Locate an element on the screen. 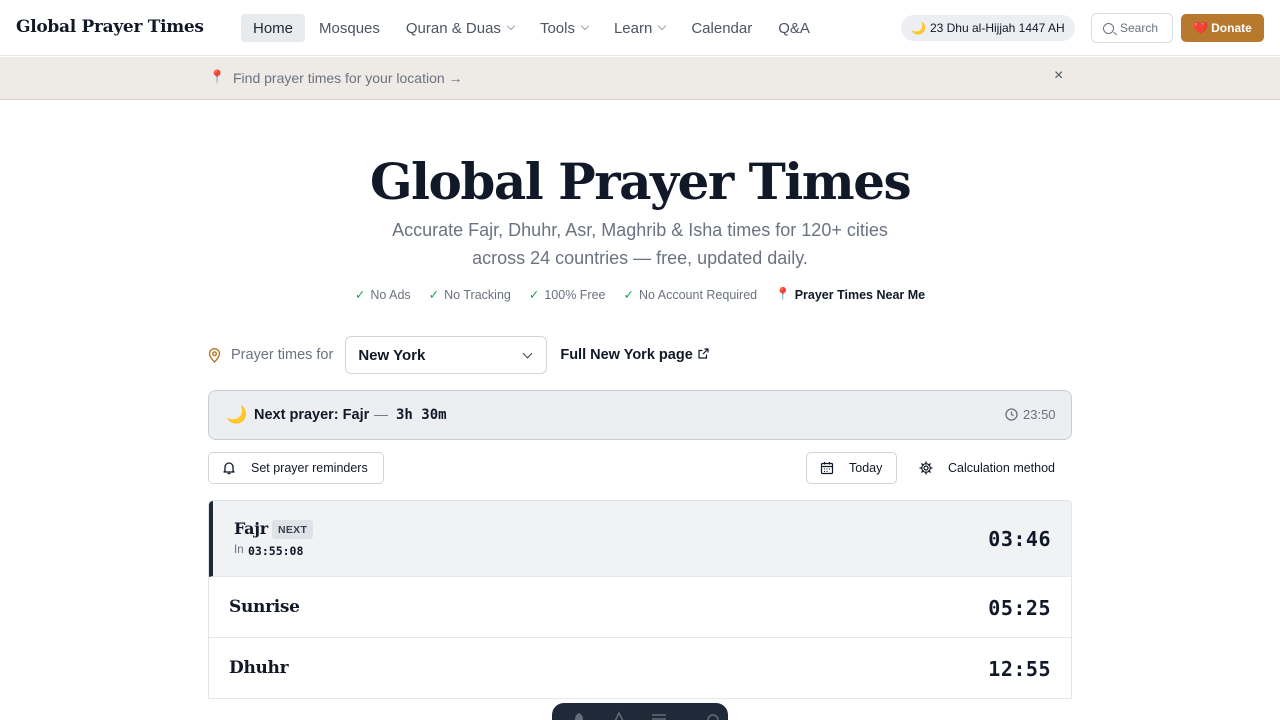  calculation-method-button: Calculation method is located at coordinates (981, 468).